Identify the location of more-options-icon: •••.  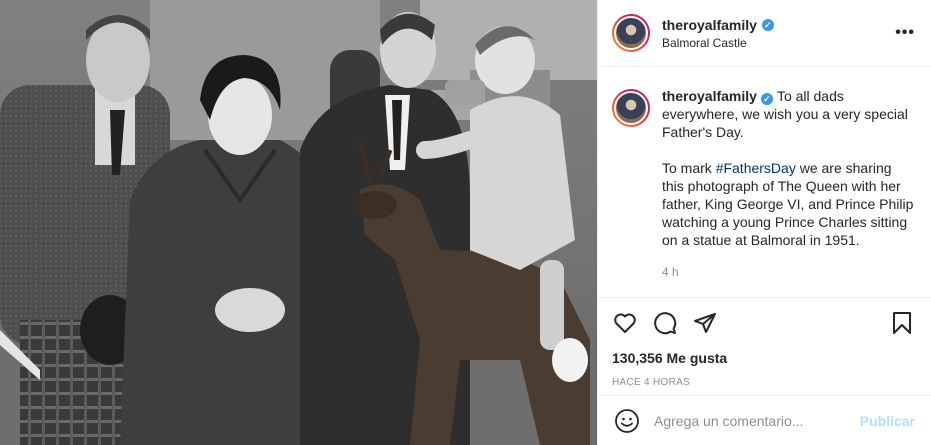
(905, 33).